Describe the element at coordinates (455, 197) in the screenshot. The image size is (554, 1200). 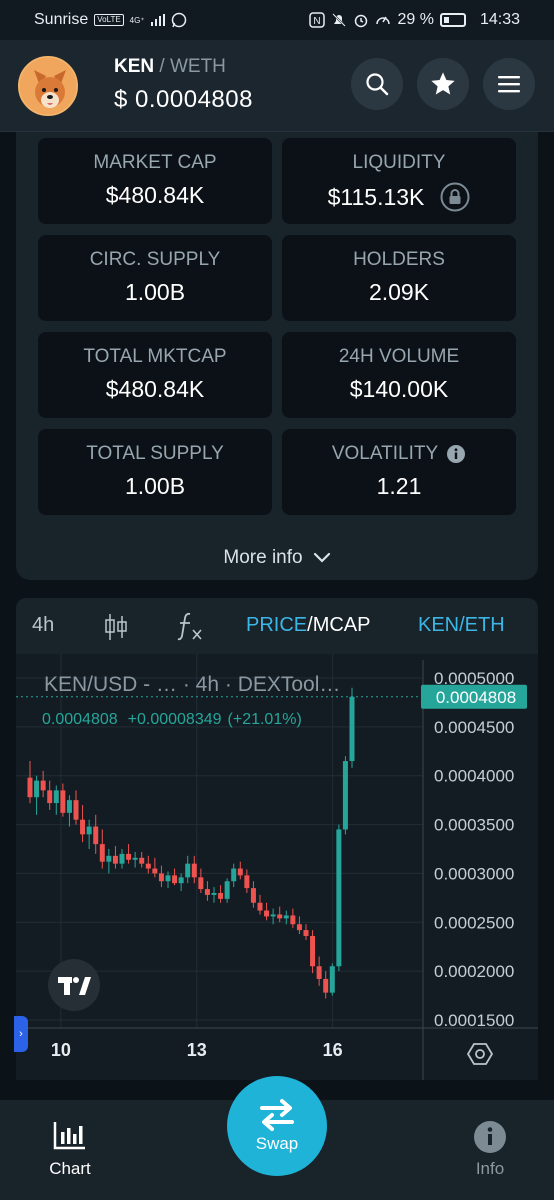
I see `lock-icon` at that location.